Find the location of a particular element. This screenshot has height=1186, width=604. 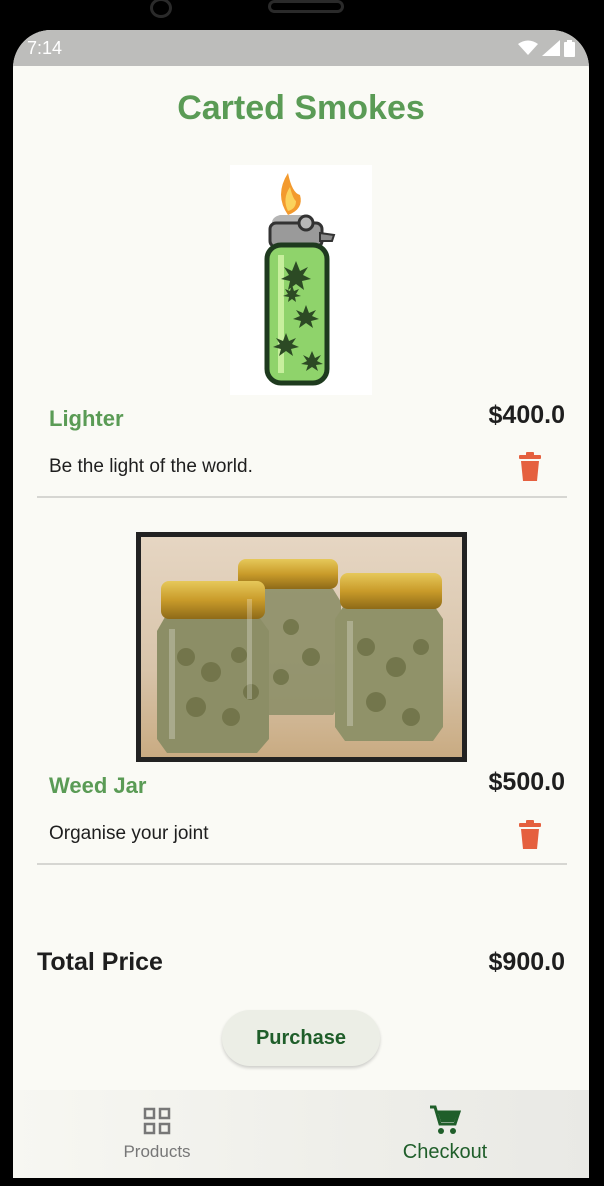

nav-label-checkout: Checkout is located at coordinates (445, 1151).